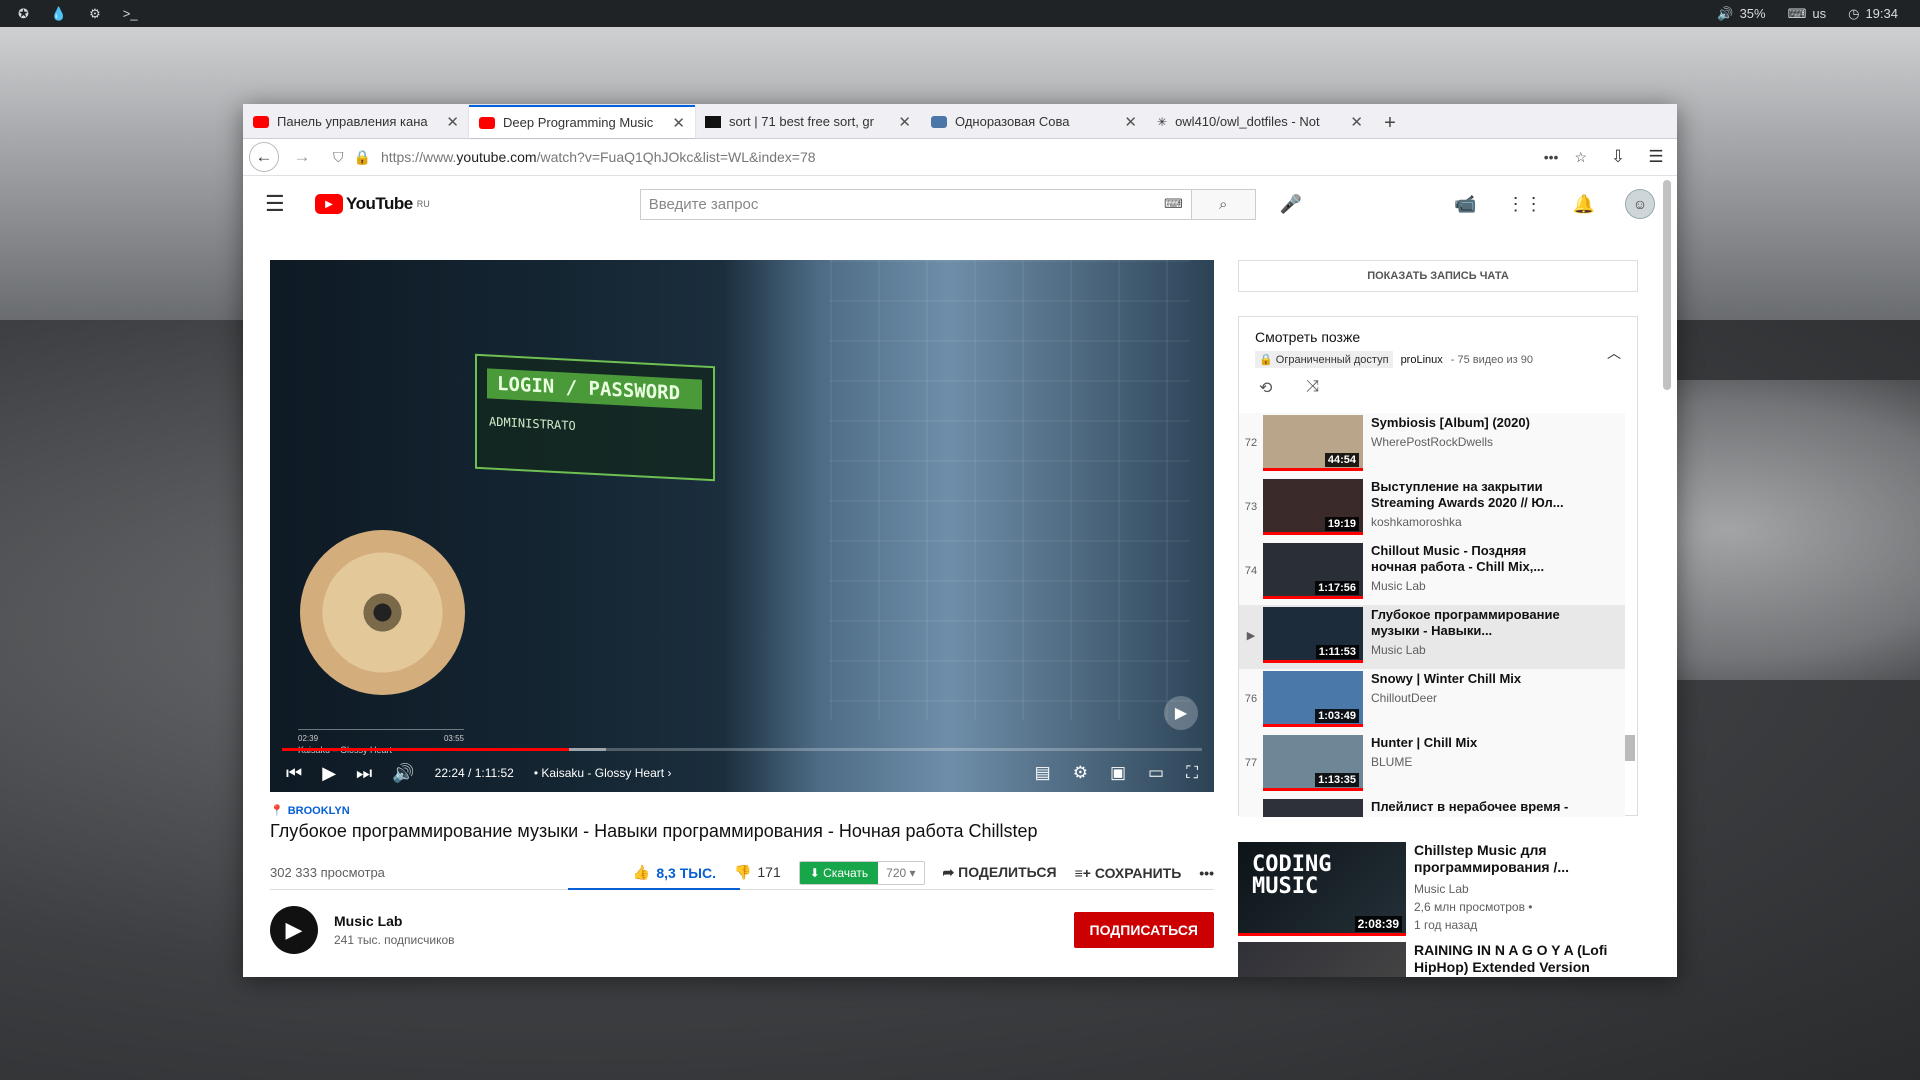 This screenshot has width=1920, height=1080. What do you see at coordinates (1043, 773) in the screenshot?
I see `subtitles-icon: ▤` at bounding box center [1043, 773].